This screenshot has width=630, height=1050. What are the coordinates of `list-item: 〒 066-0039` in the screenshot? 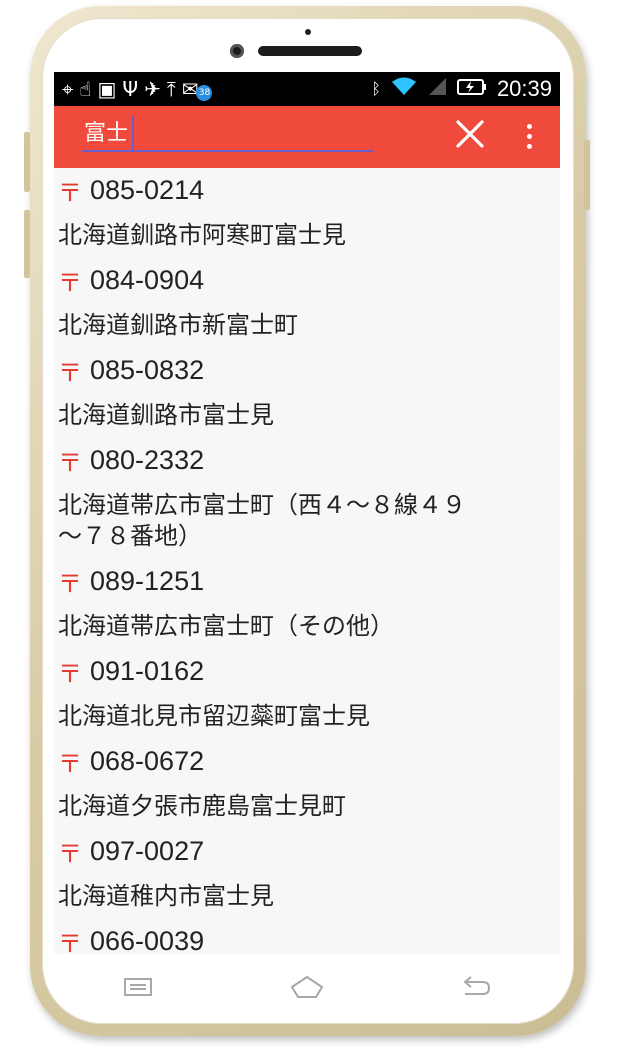 It's located at (307, 936).